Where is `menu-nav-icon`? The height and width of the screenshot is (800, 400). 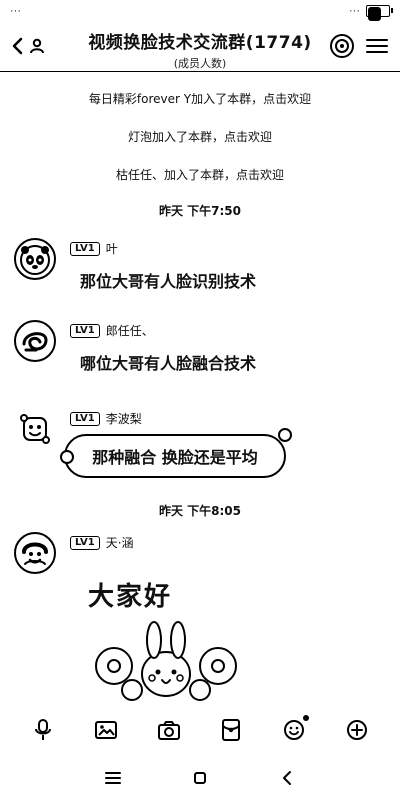 menu-nav-icon is located at coordinates (113, 778).